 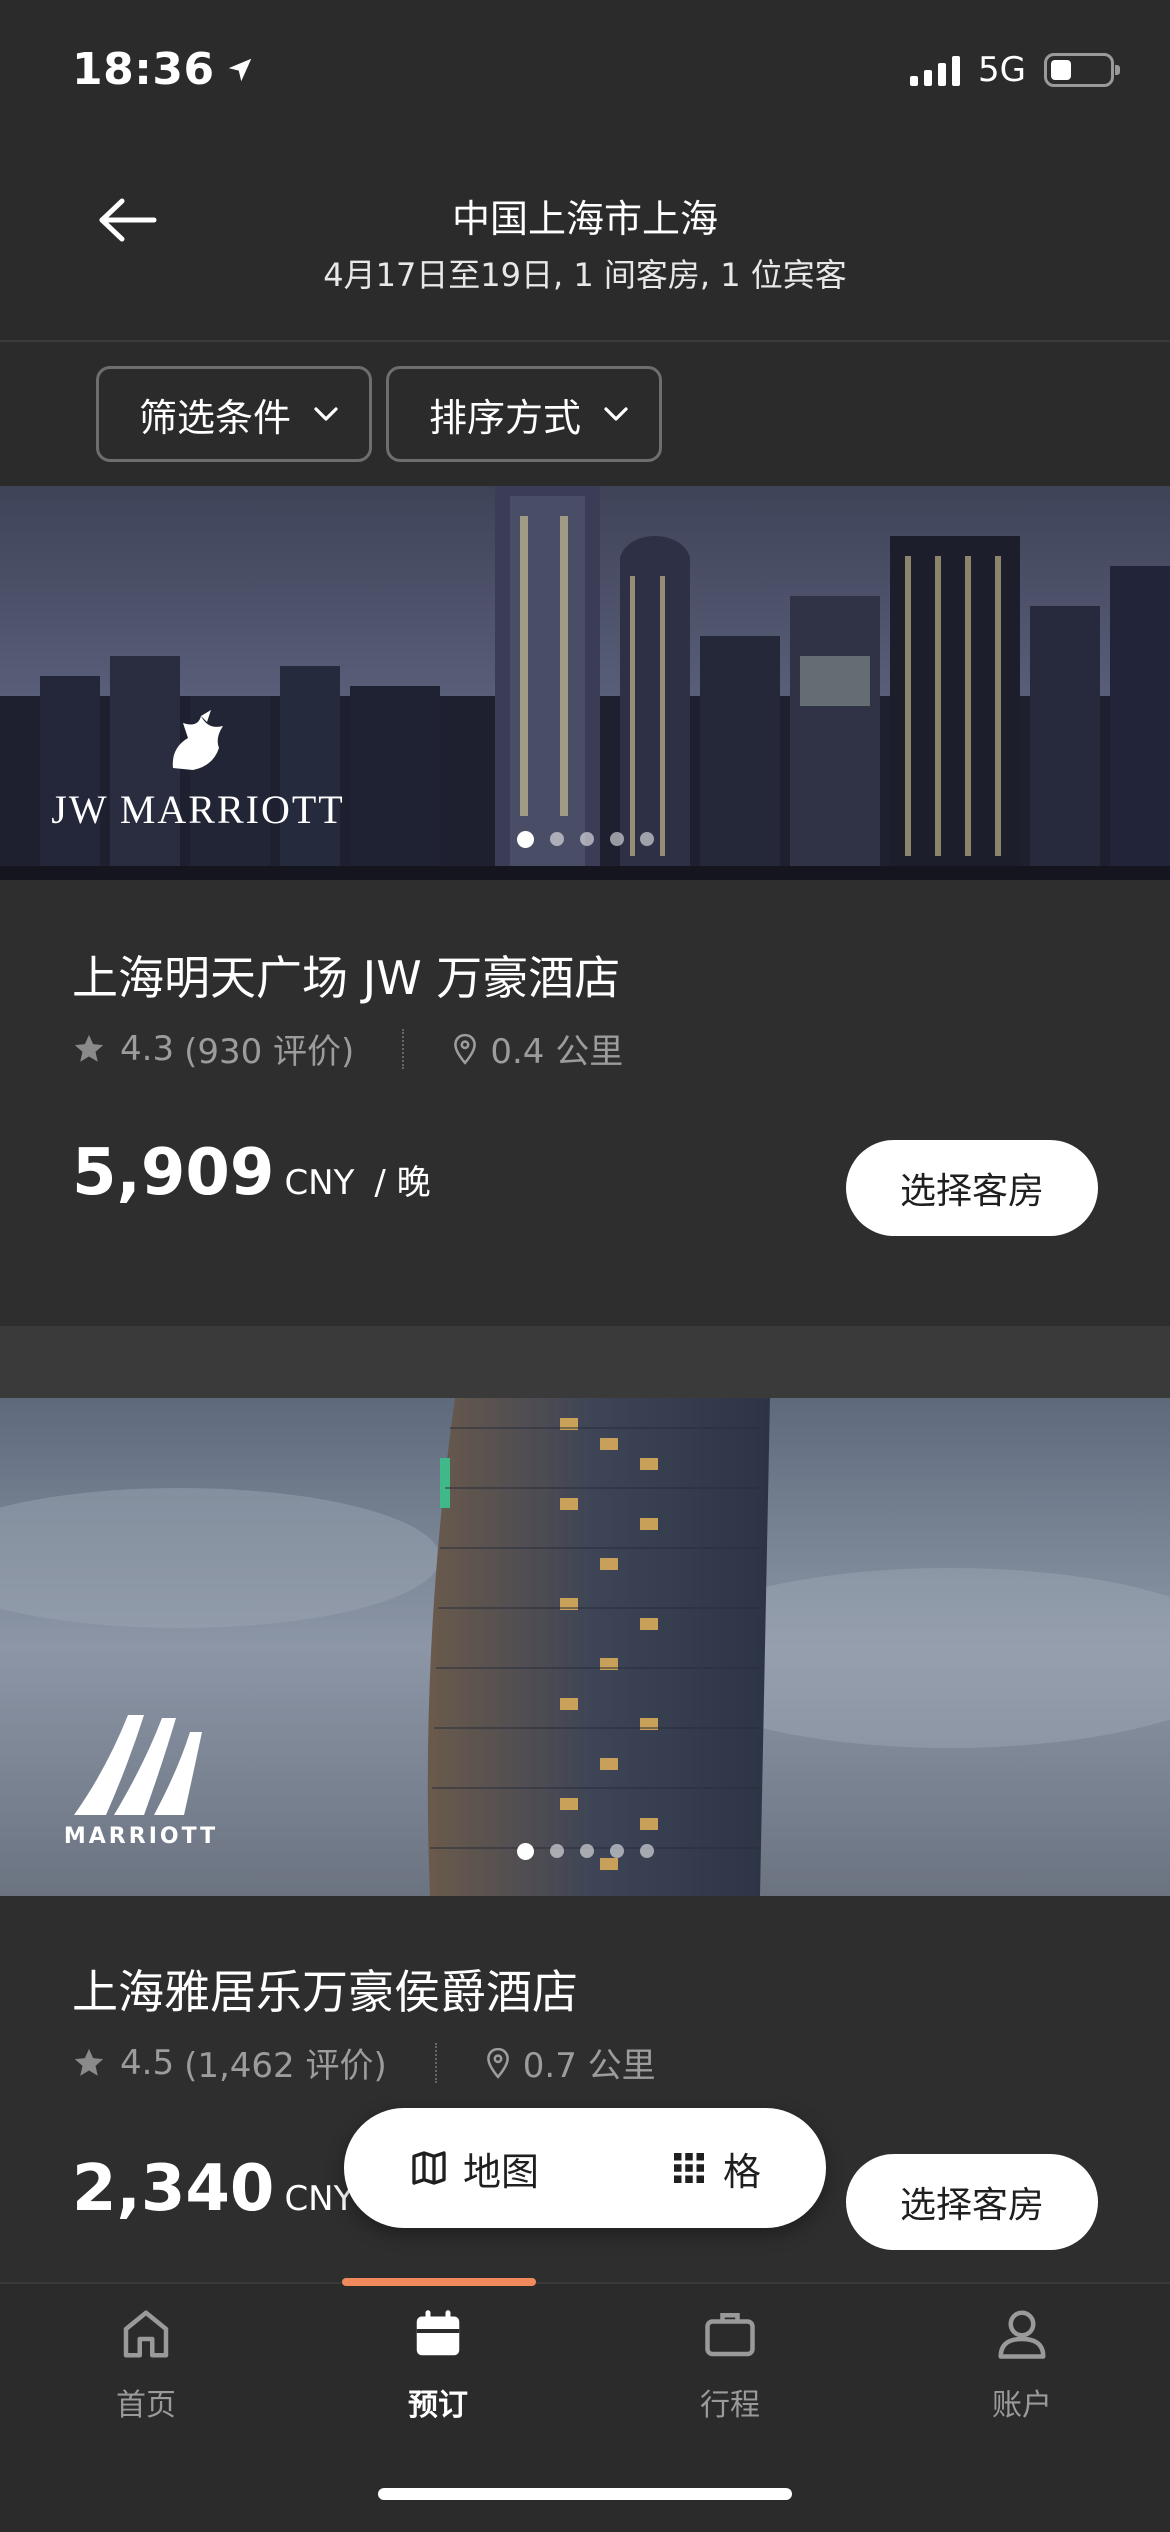 What do you see at coordinates (402, 1183) in the screenshot?
I see `price-per-night: / 晚` at bounding box center [402, 1183].